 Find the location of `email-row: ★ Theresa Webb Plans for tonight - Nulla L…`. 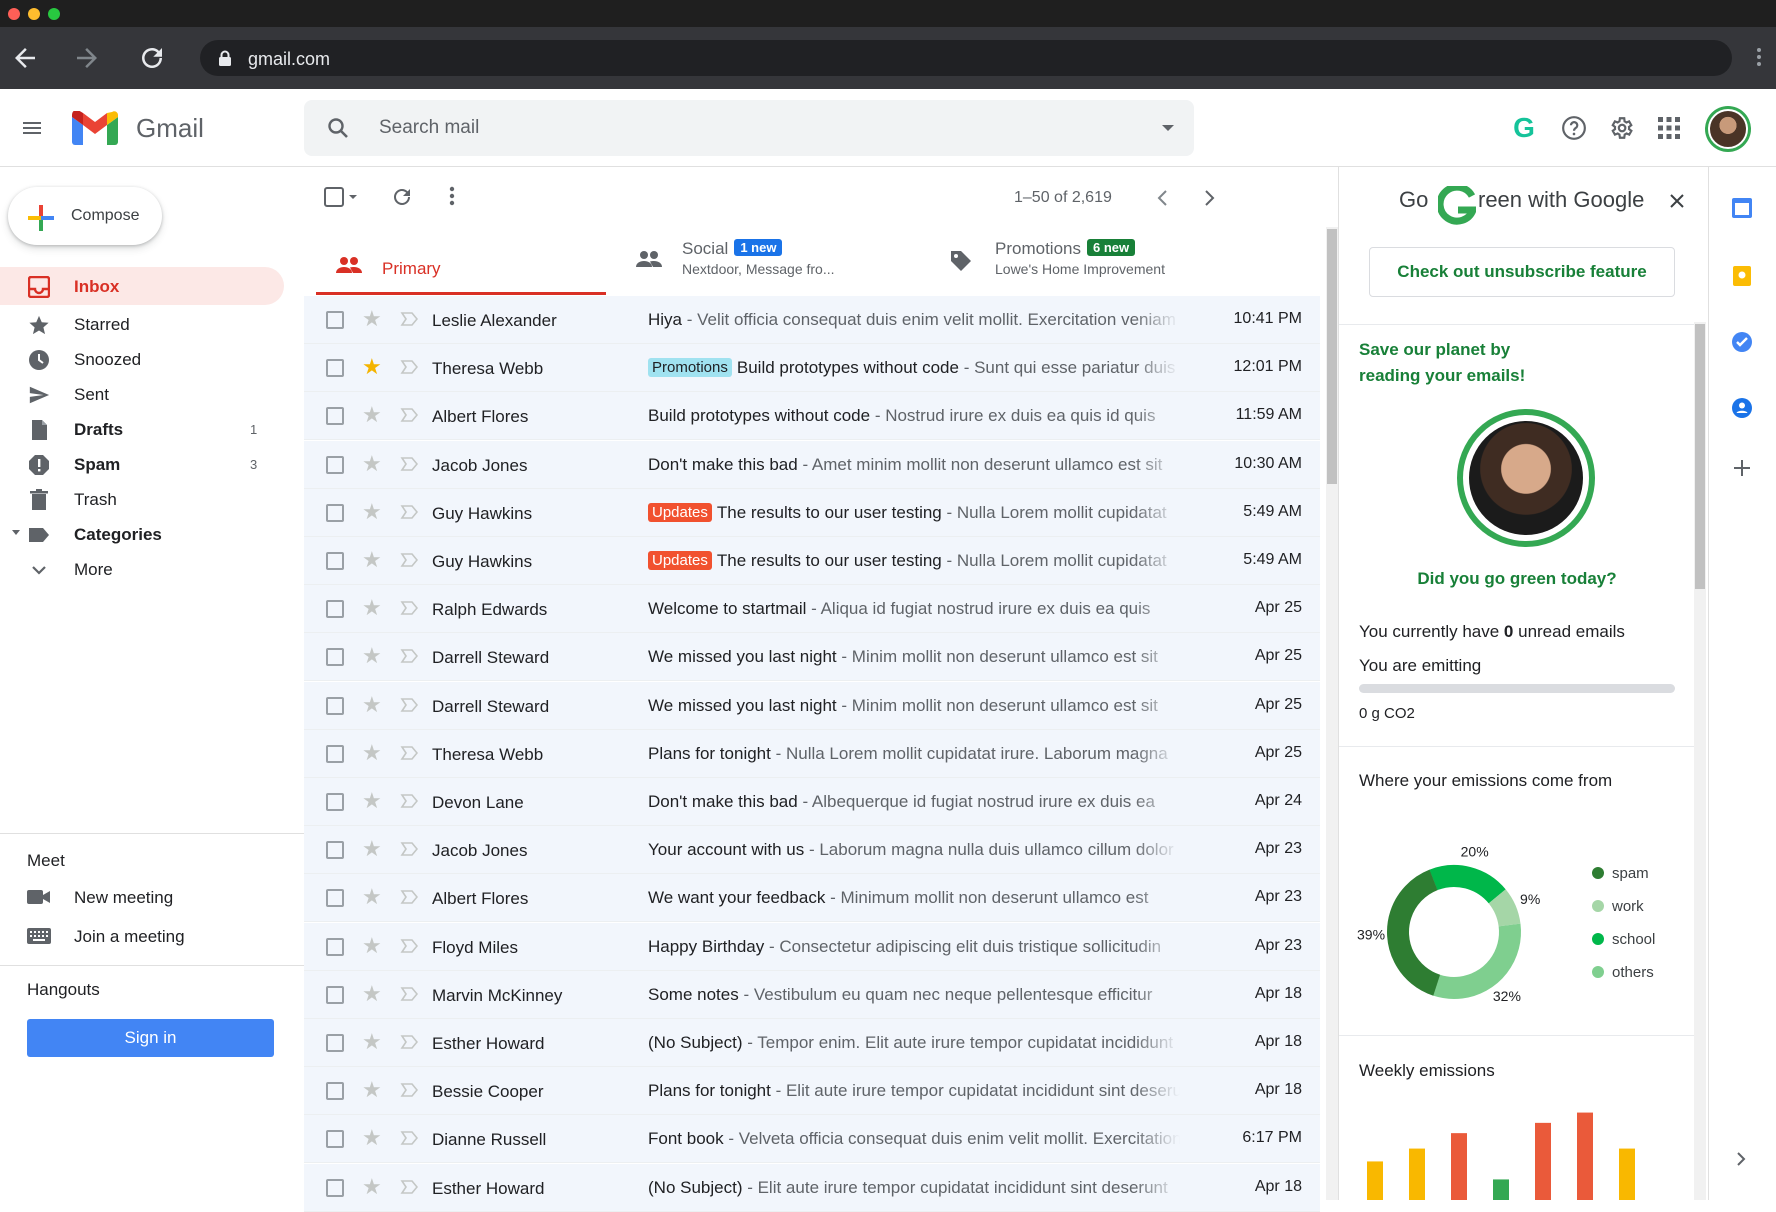

email-row: ★ Theresa Webb Plans for tonight - Nulla L… is located at coordinates (812, 753).